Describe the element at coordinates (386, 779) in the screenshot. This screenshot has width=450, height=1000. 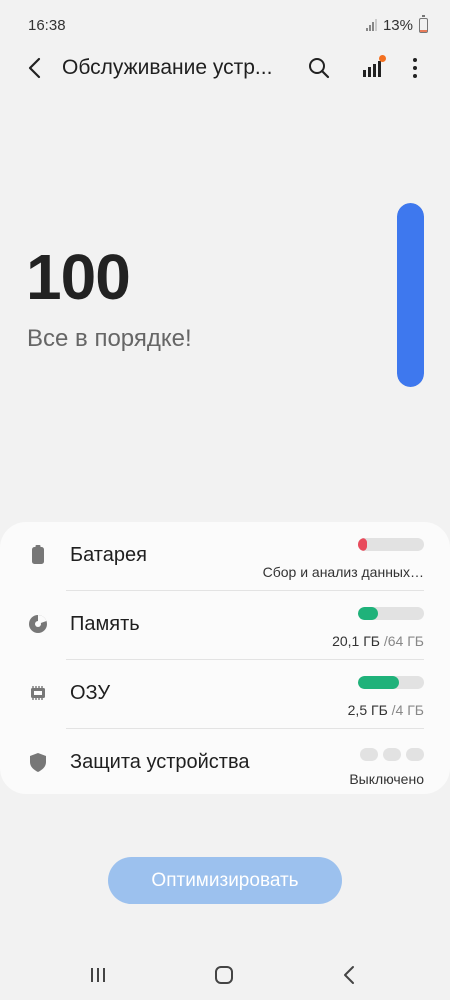
I see `protection-status: Выключено` at that location.